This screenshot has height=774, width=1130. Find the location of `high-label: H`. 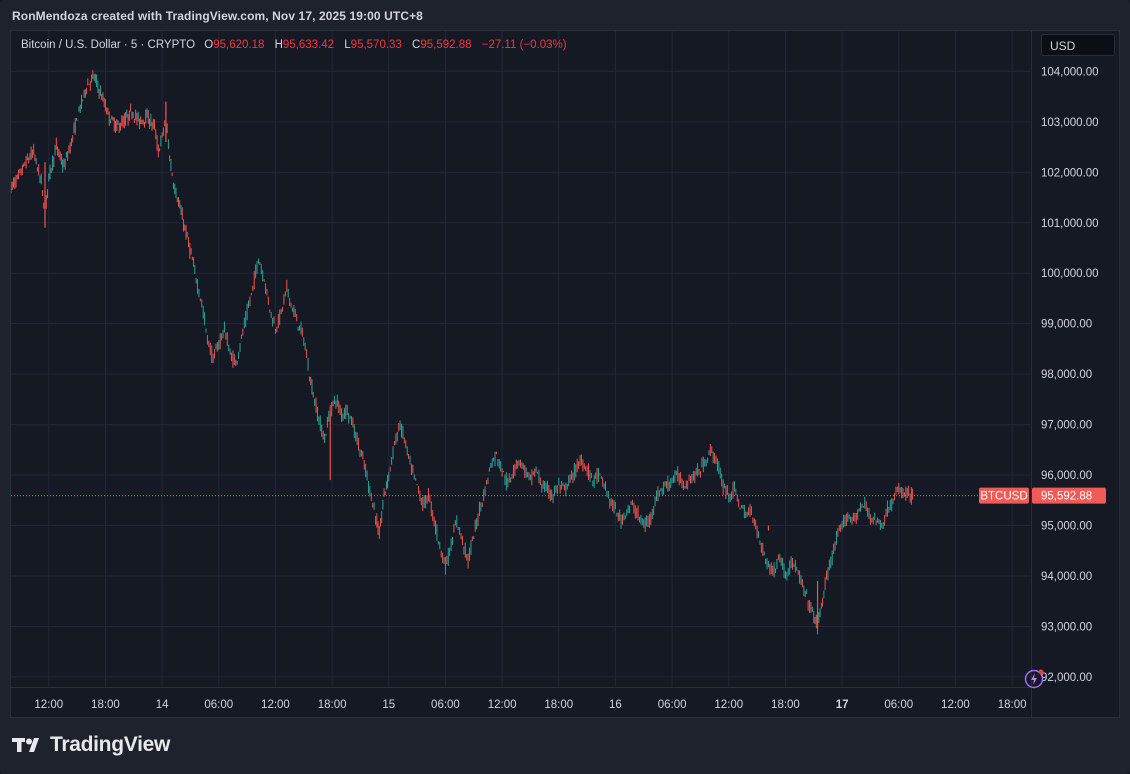

high-label: H is located at coordinates (278, 45).